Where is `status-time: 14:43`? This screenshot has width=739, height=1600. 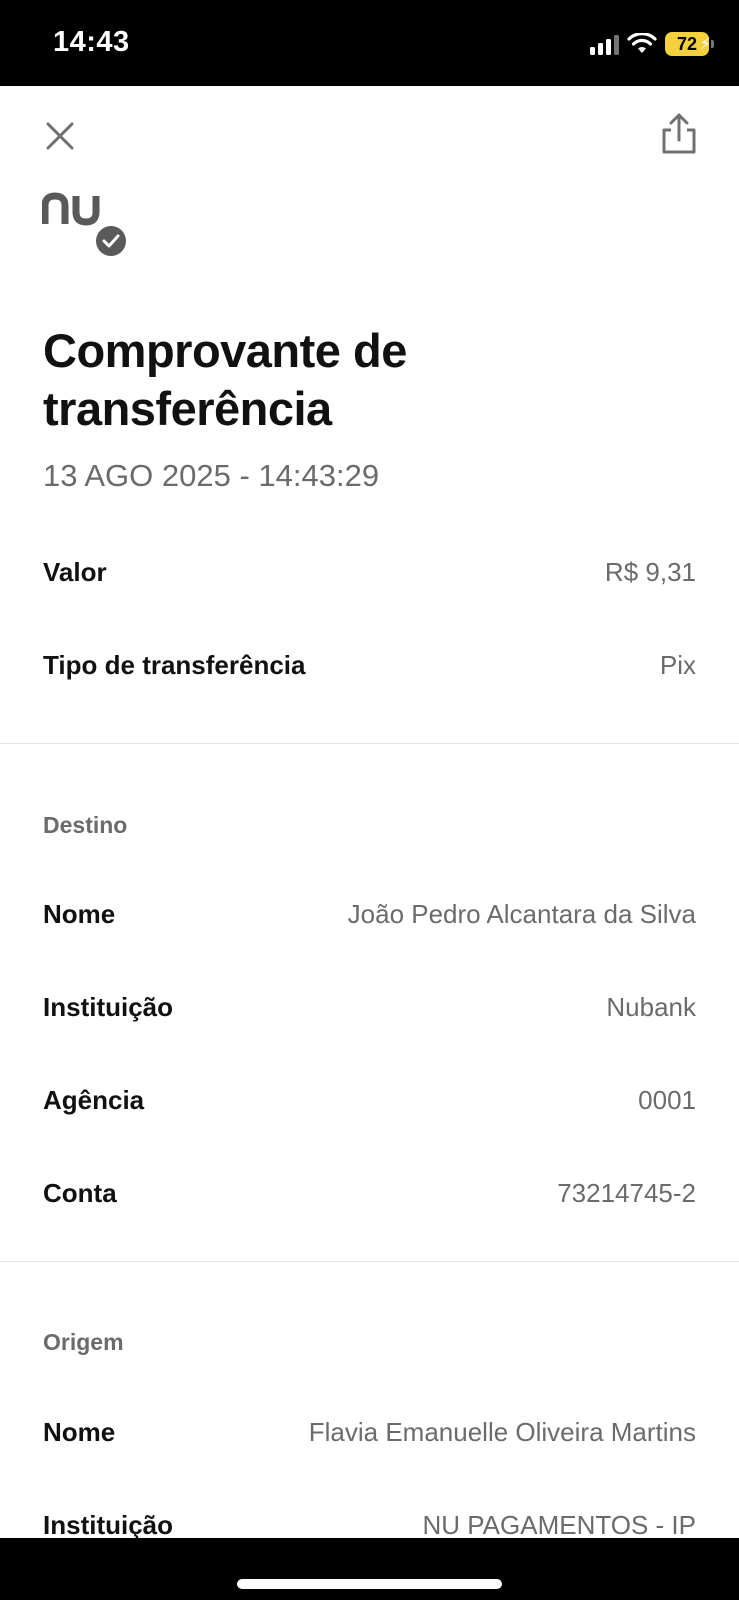
status-time: 14:43 is located at coordinates (91, 42).